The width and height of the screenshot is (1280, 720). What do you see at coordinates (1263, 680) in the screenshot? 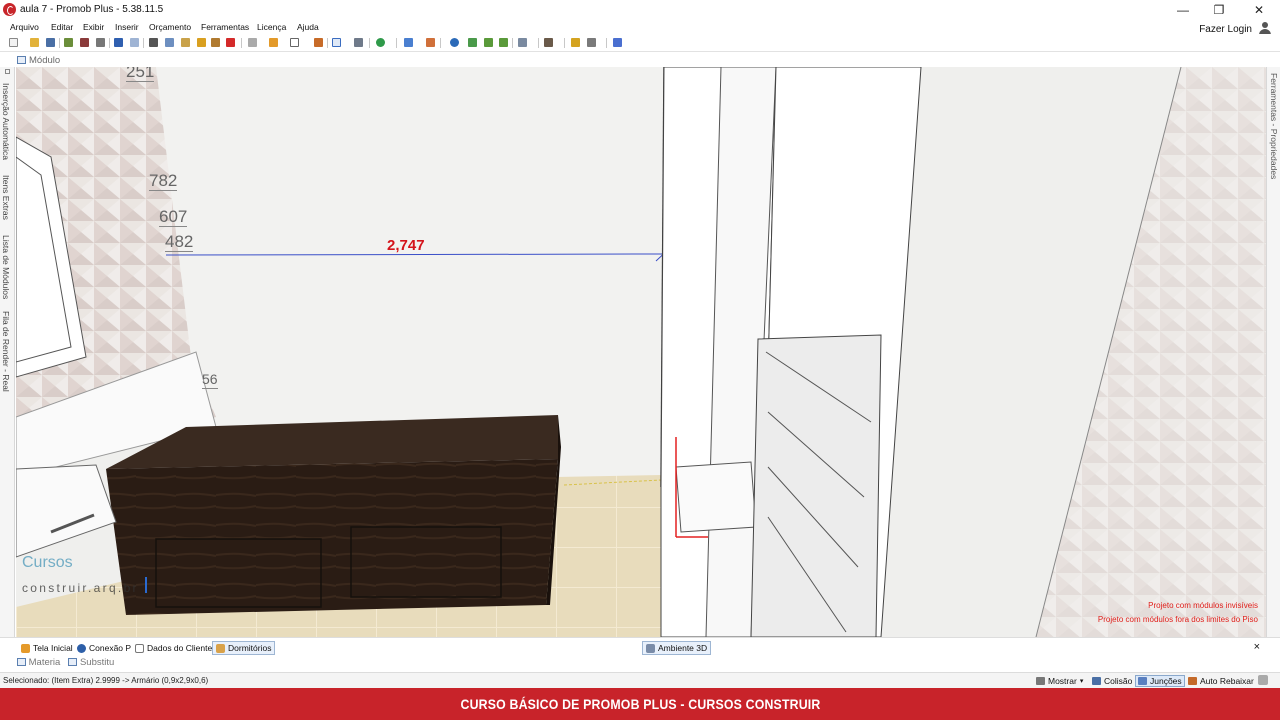
I see `settings-icon` at bounding box center [1263, 680].